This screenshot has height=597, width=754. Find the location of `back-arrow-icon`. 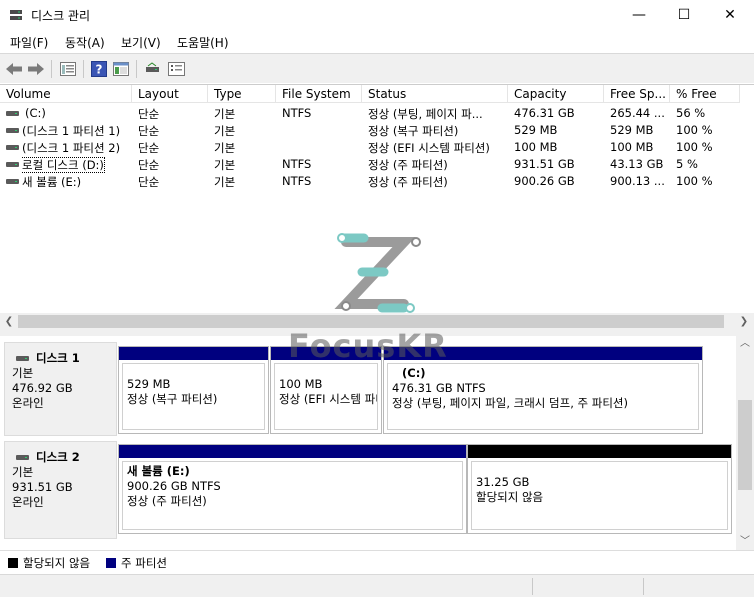

back-arrow-icon is located at coordinates (14, 69).